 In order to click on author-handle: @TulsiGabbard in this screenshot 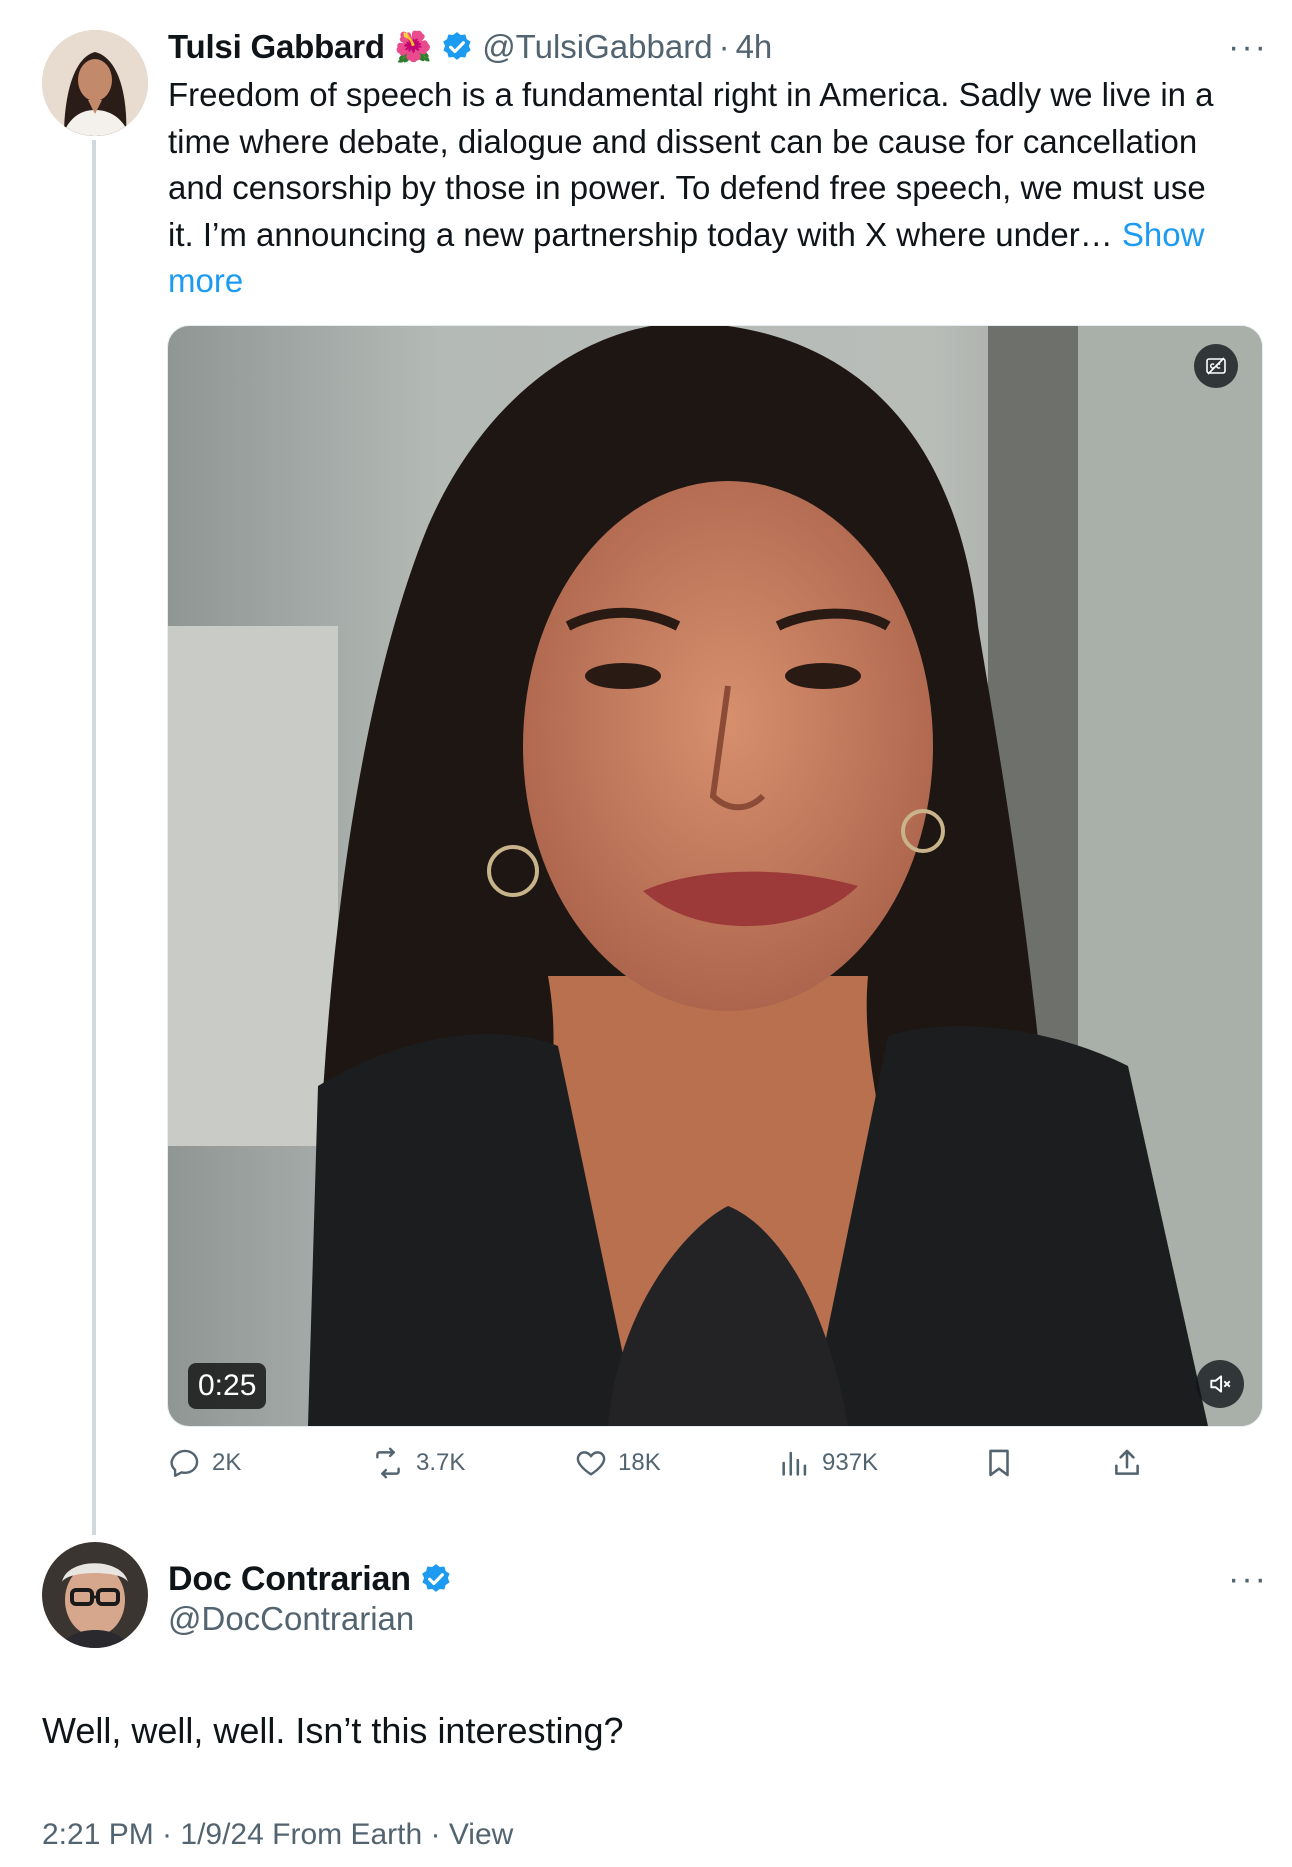, I will do `click(597, 47)`.